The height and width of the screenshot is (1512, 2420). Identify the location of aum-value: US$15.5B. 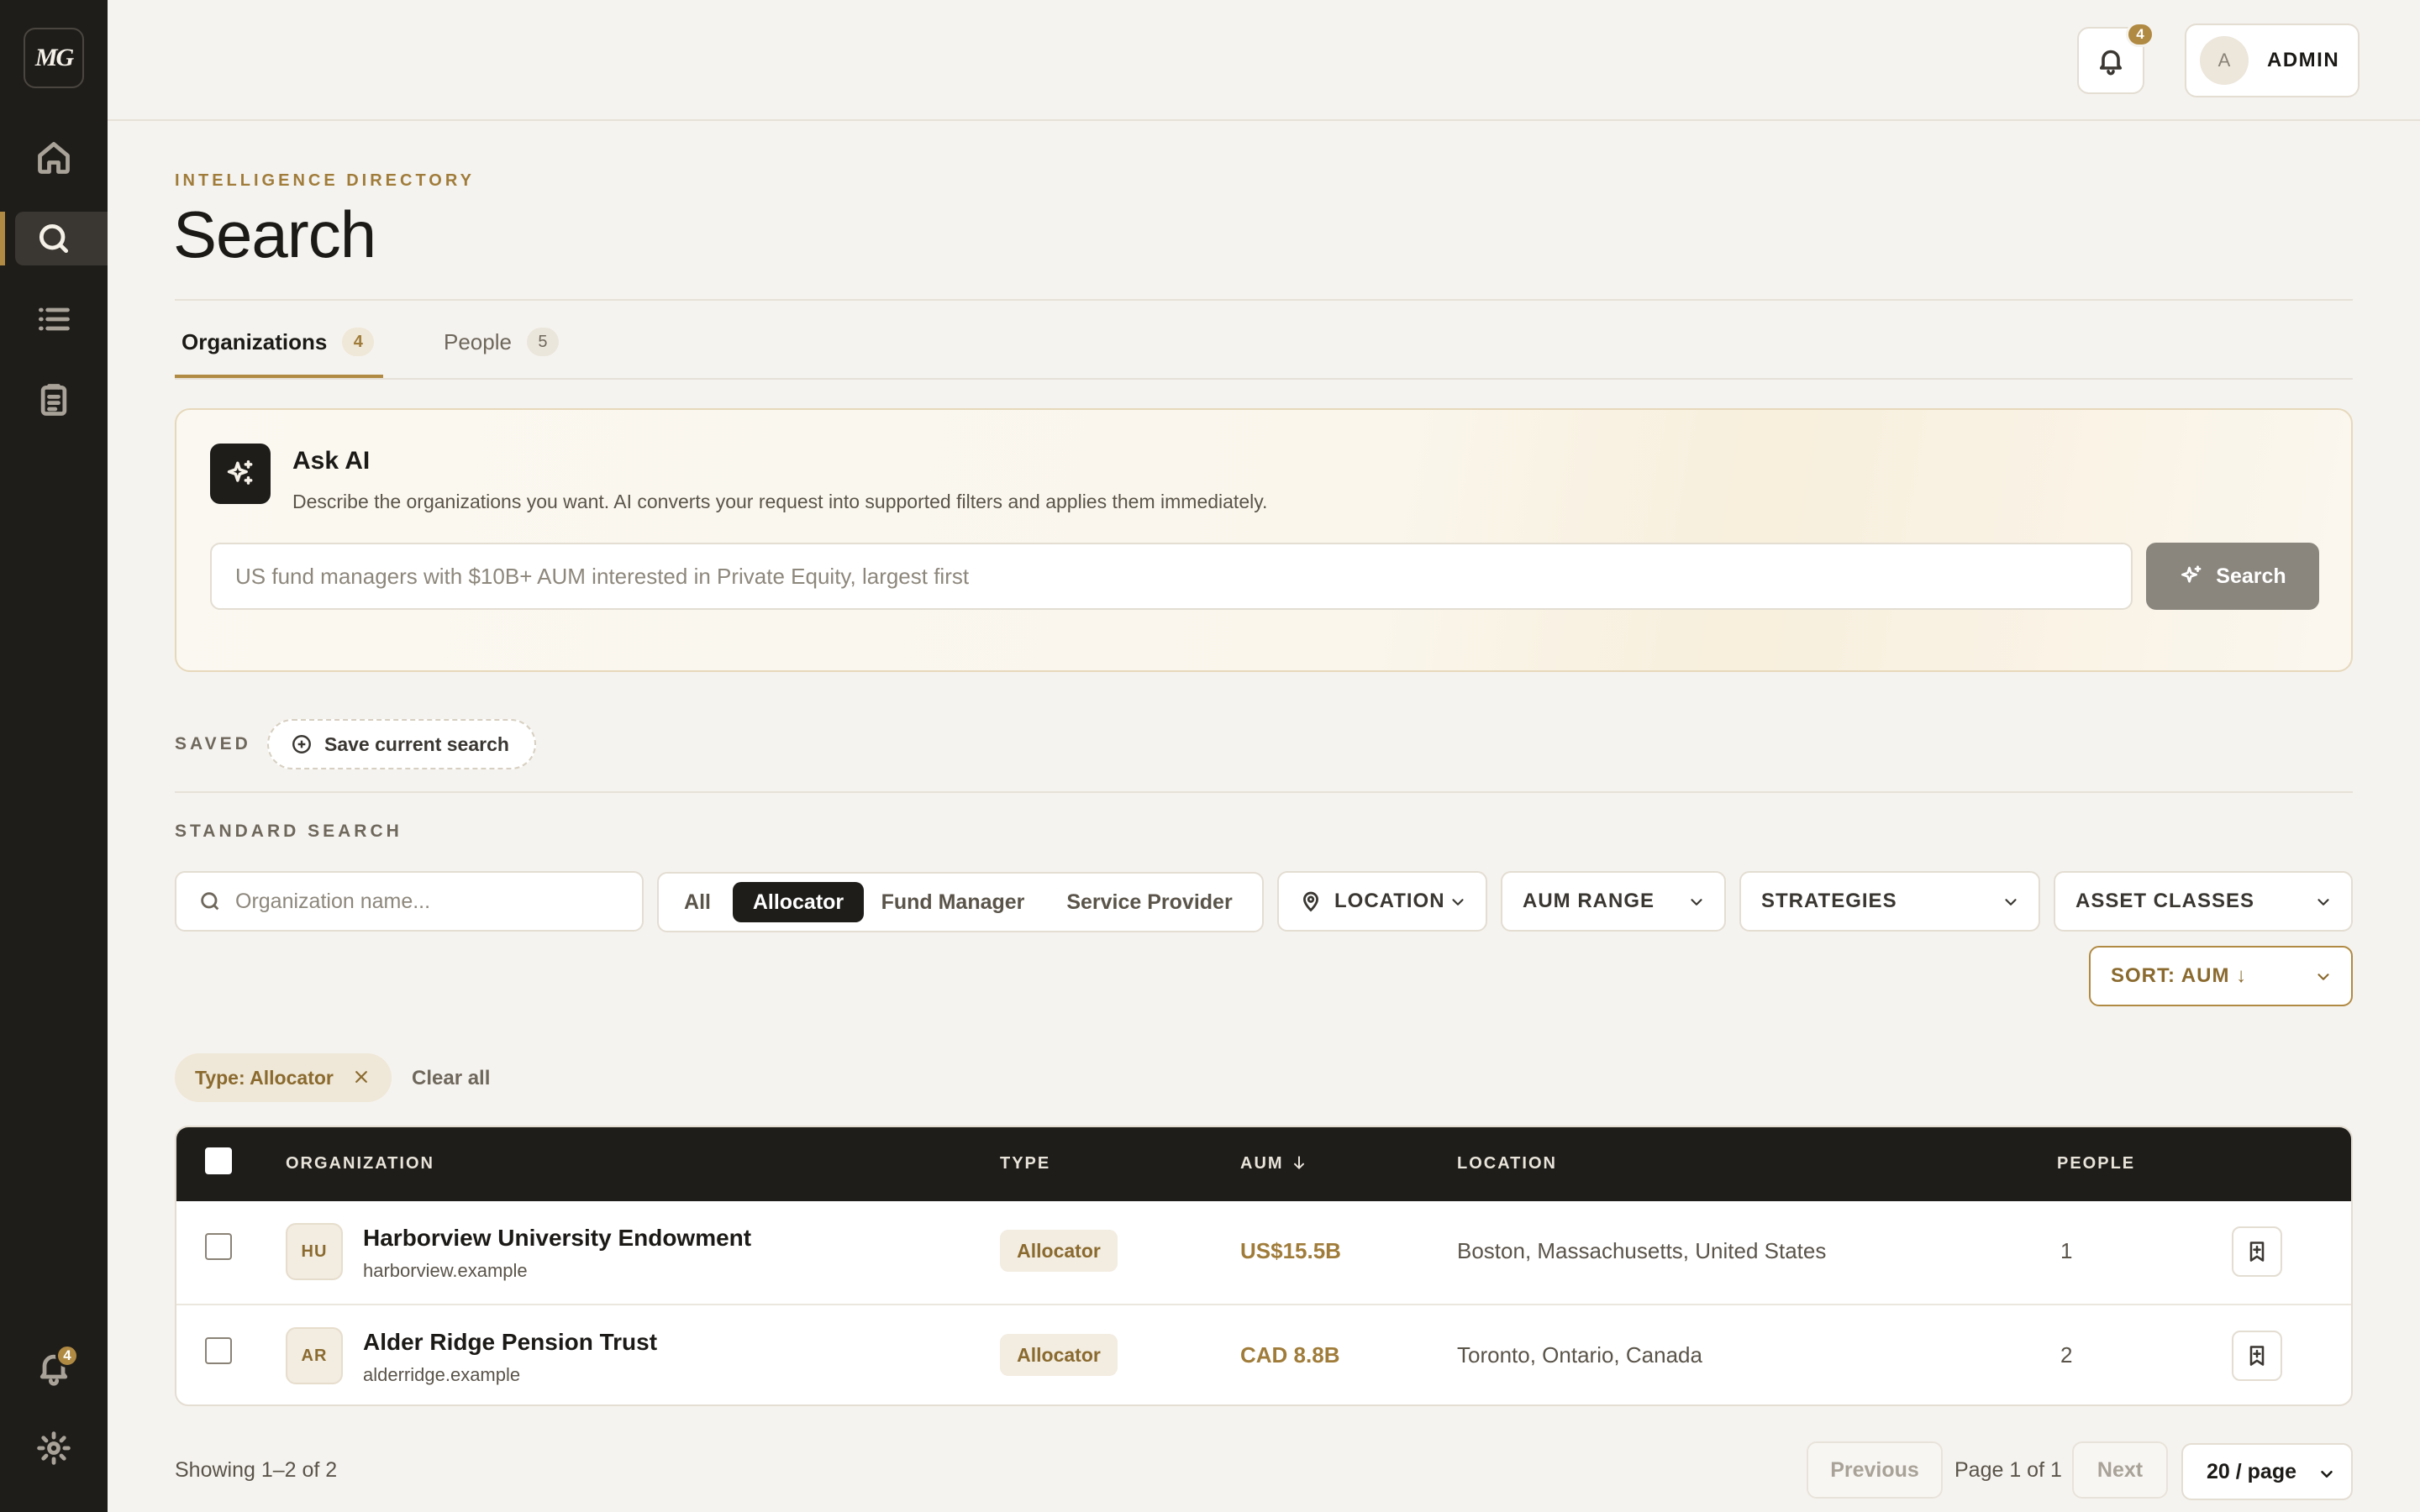
(1290, 1250).